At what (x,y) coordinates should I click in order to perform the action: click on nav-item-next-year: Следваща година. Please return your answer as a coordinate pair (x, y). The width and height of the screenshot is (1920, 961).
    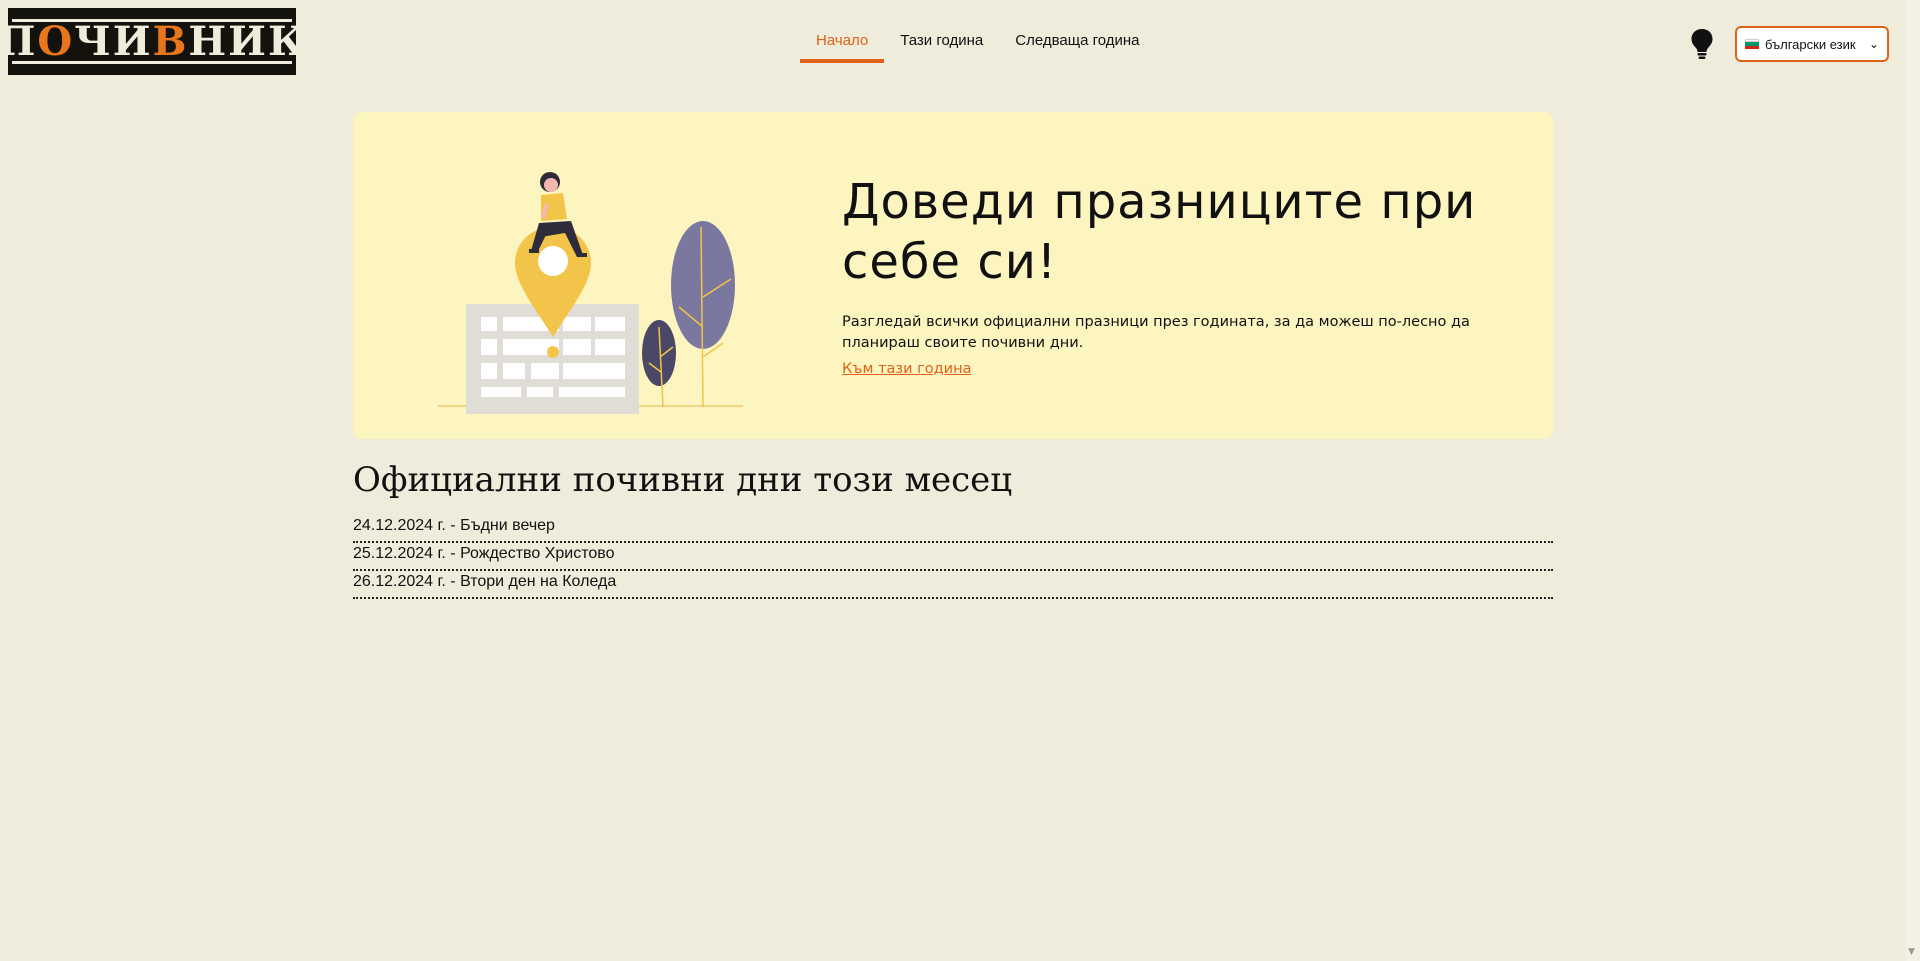
    Looking at the image, I should click on (1077, 43).